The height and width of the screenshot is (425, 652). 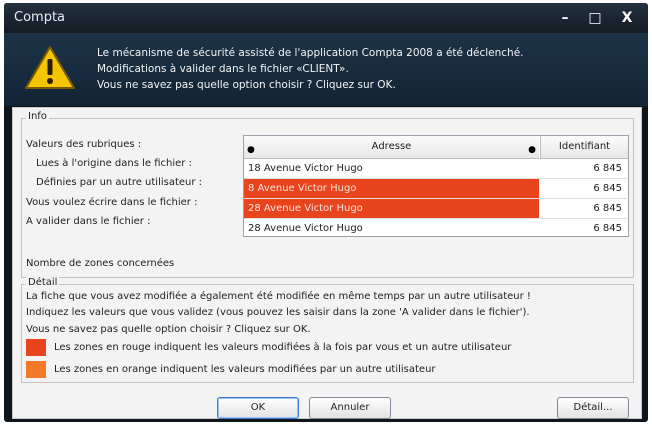 What do you see at coordinates (326, 18) in the screenshot?
I see `title-bar: Compta – □ X` at bounding box center [326, 18].